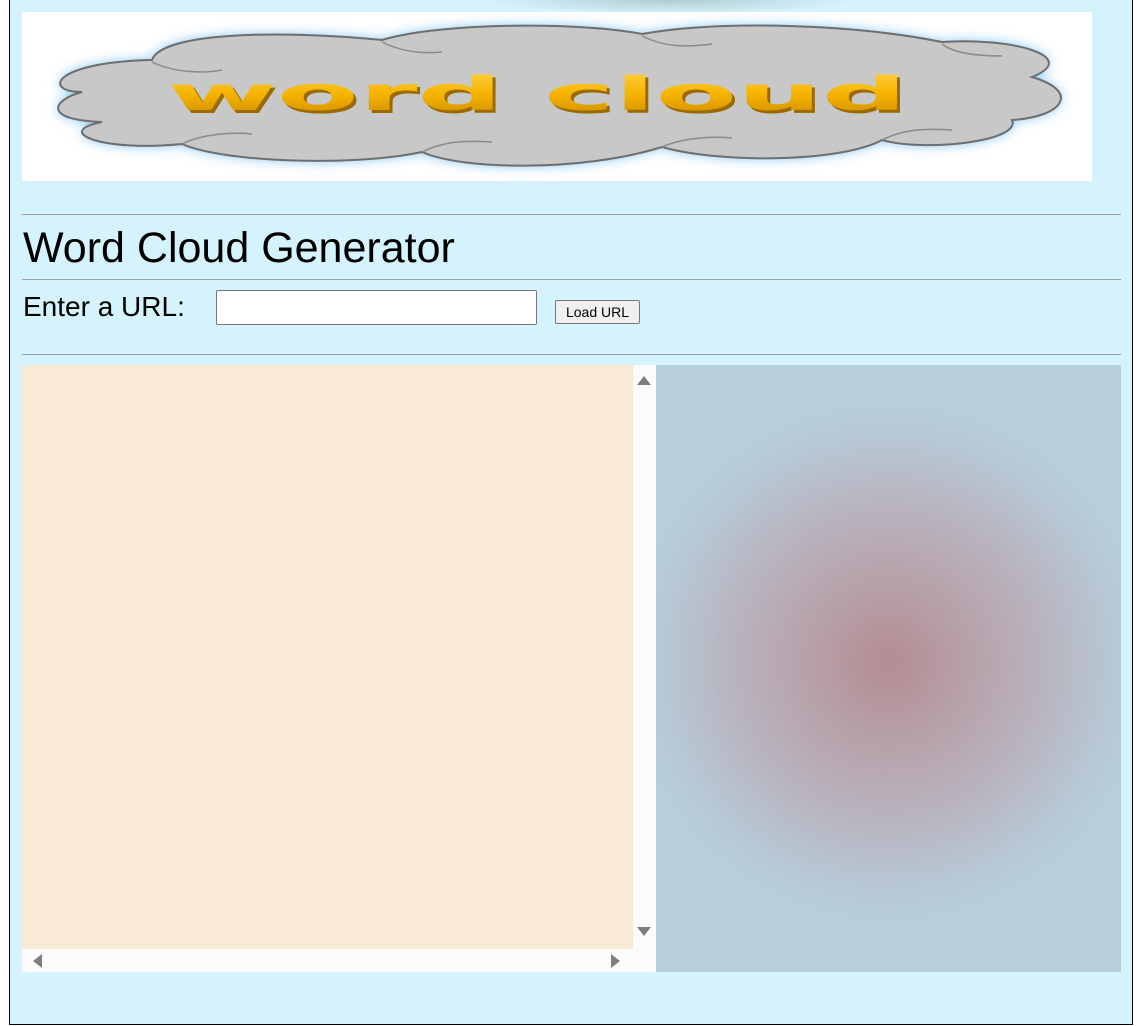 This screenshot has width=1143, height=1026. I want to click on url-label: Enter a URL:, so click(104, 306).